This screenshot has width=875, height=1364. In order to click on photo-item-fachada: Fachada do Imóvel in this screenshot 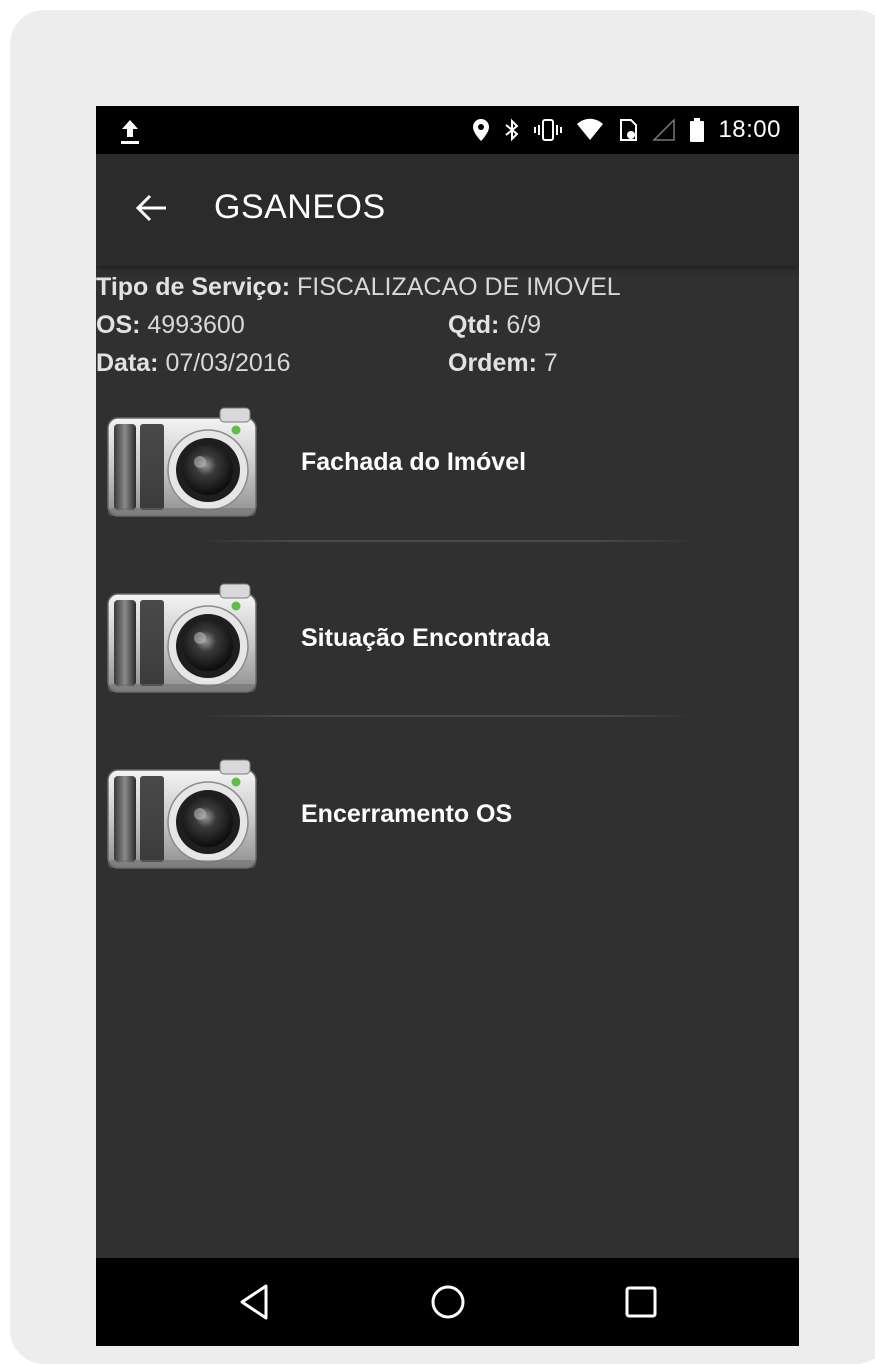, I will do `click(447, 469)`.